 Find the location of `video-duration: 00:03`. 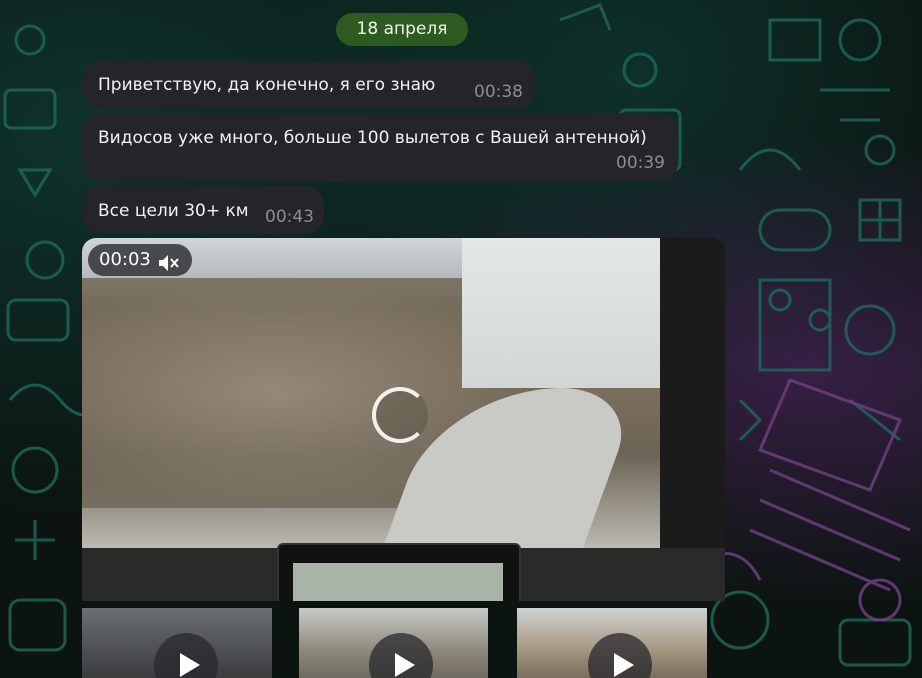

video-duration: 00:03 is located at coordinates (125, 259).